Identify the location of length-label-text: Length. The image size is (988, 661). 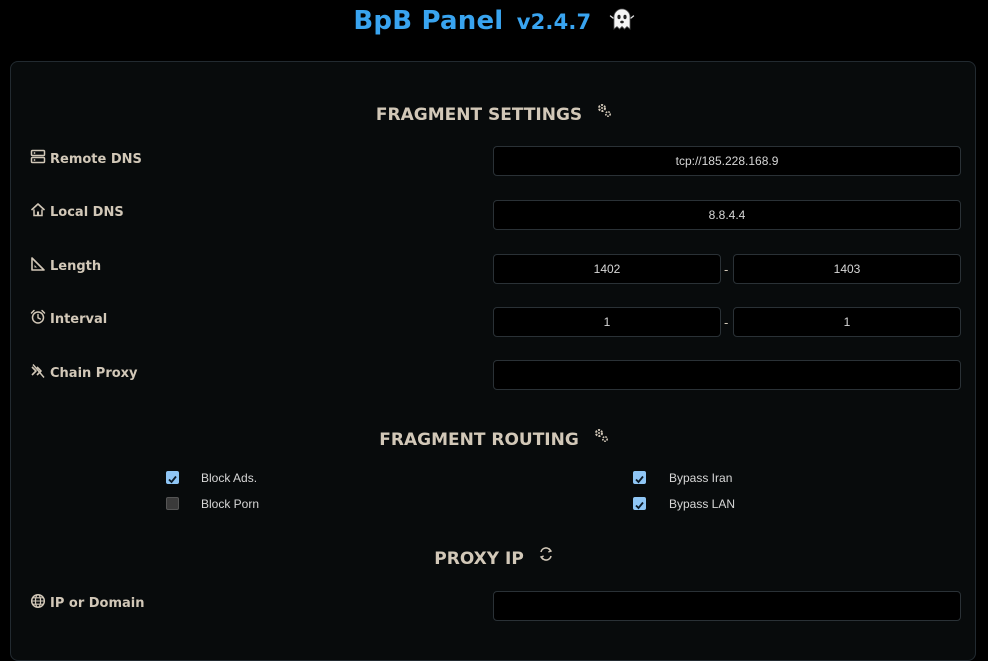
(76, 266).